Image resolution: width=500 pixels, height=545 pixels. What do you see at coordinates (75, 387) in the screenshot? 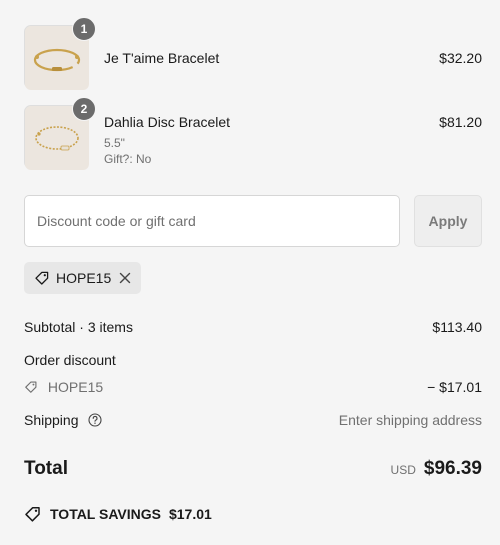
I see `discount-code-label: HOPE15` at bounding box center [75, 387].